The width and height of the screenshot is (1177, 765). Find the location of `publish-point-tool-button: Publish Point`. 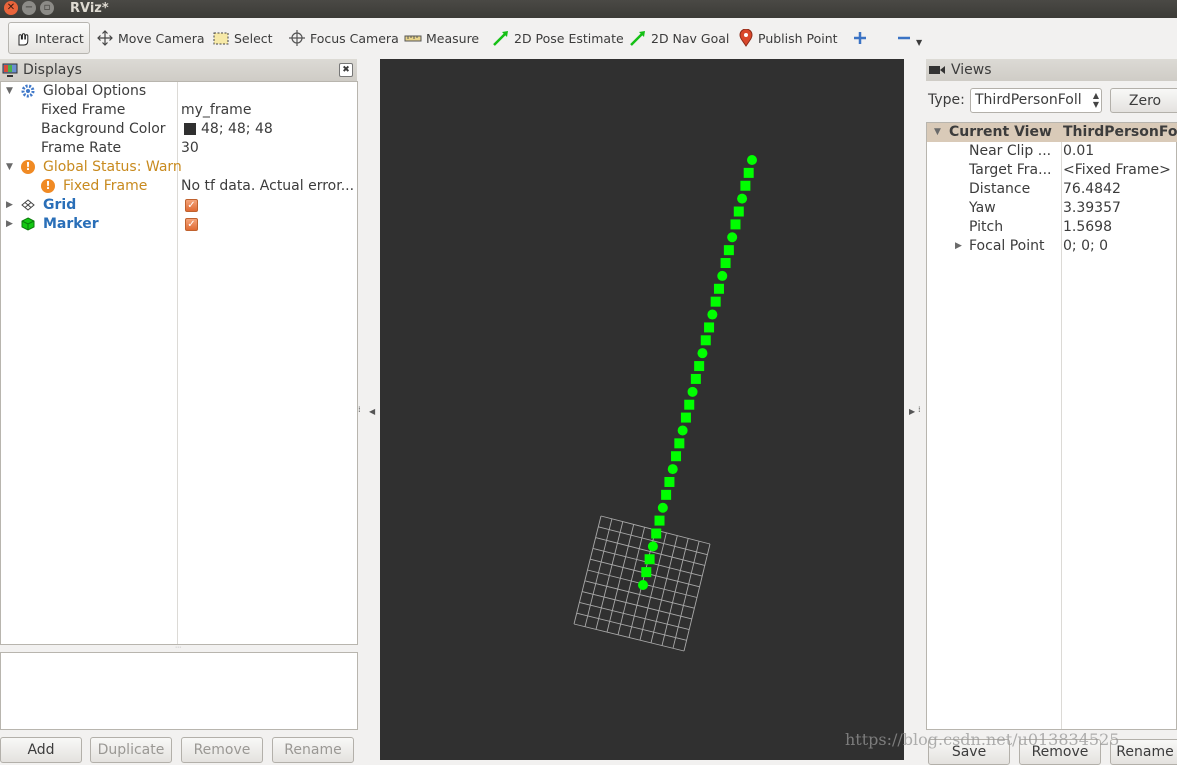

publish-point-tool-button: Publish Point is located at coordinates (788, 38).